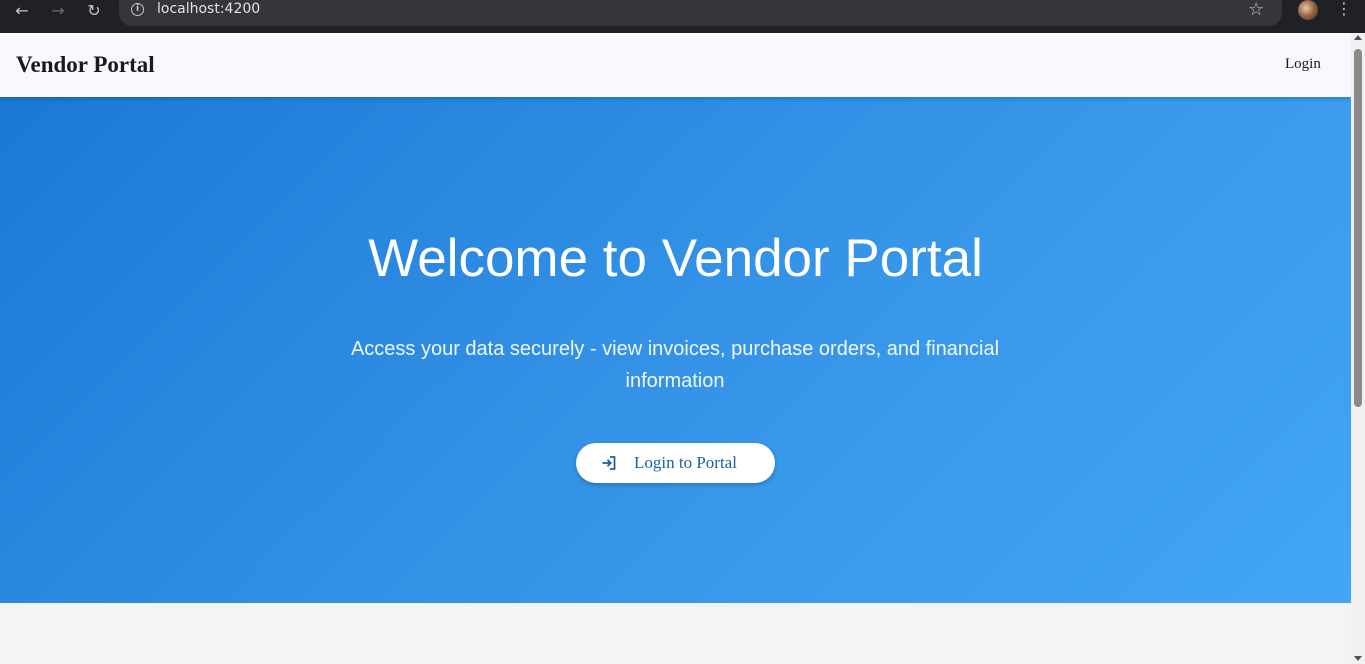 The image size is (1365, 664). I want to click on reload-icon: ↻, so click(94, 10).